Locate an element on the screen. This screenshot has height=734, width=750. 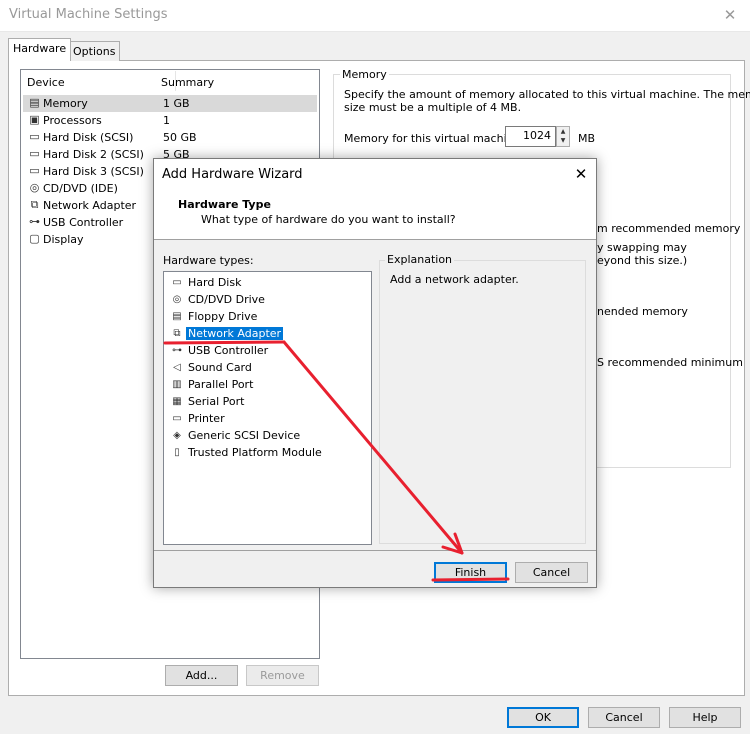
device-name: Hard Disk 2 (SCSI) is located at coordinates (93, 154).